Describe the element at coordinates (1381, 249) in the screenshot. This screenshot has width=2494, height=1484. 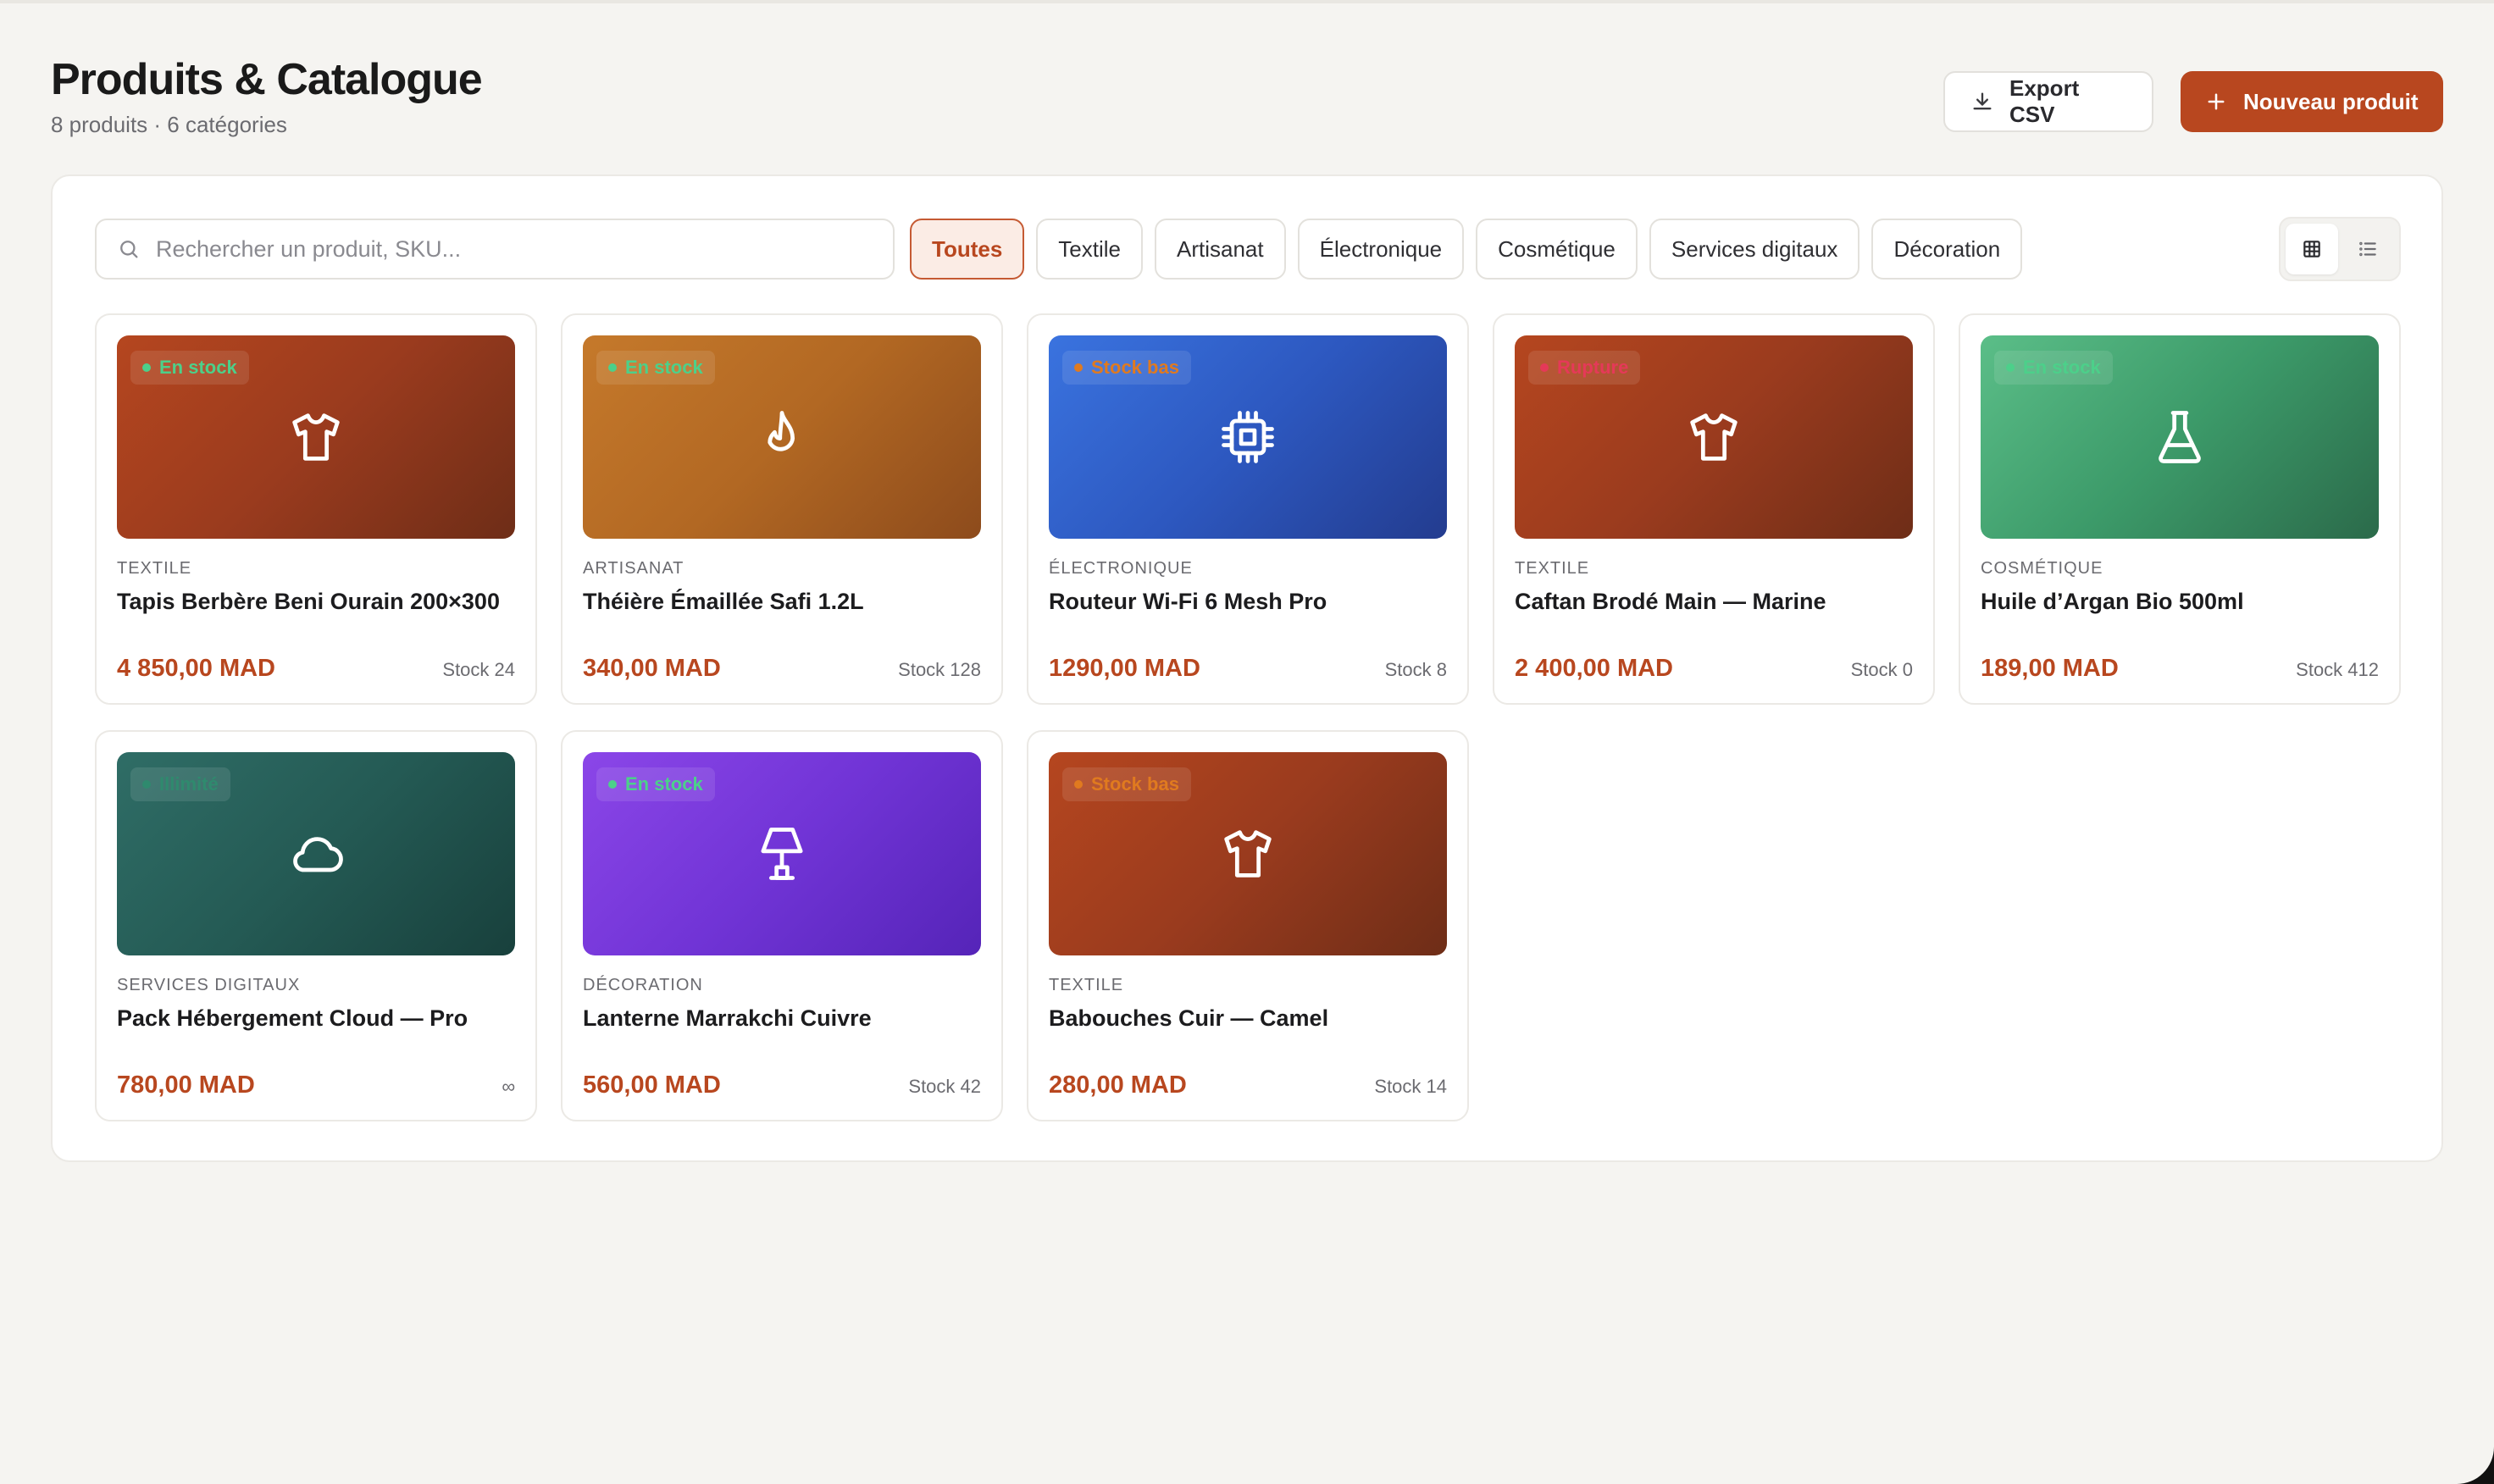
I see `filter-chip-electronique: Électronique` at that location.